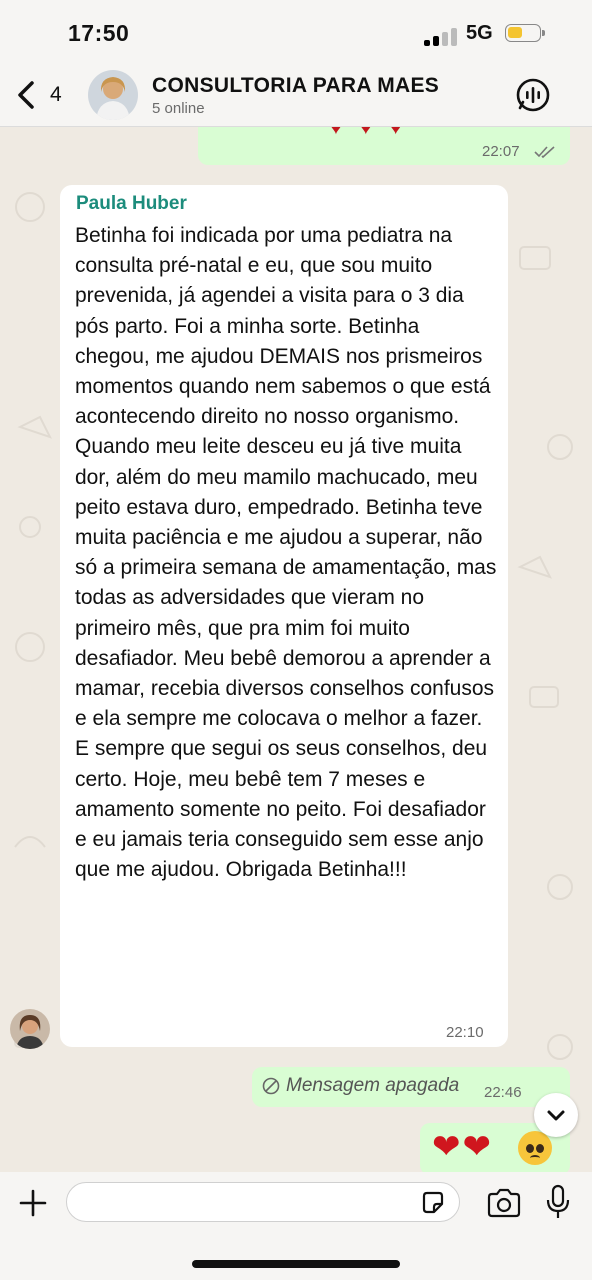 The image size is (592, 1280). Describe the element at coordinates (504, 1203) in the screenshot. I see `camera-icon` at that location.